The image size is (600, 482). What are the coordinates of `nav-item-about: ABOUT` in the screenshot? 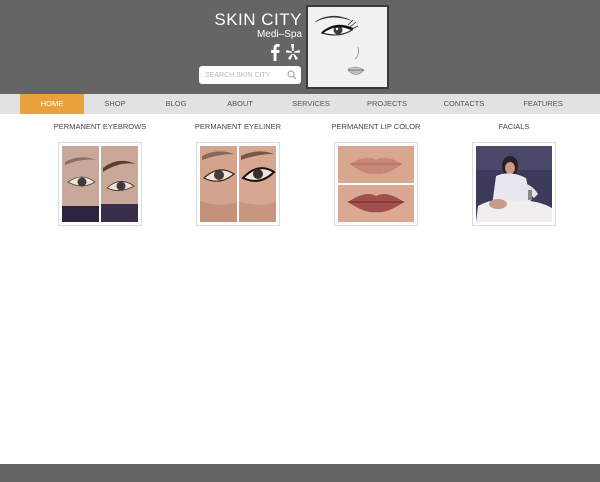 It's located at (240, 104).